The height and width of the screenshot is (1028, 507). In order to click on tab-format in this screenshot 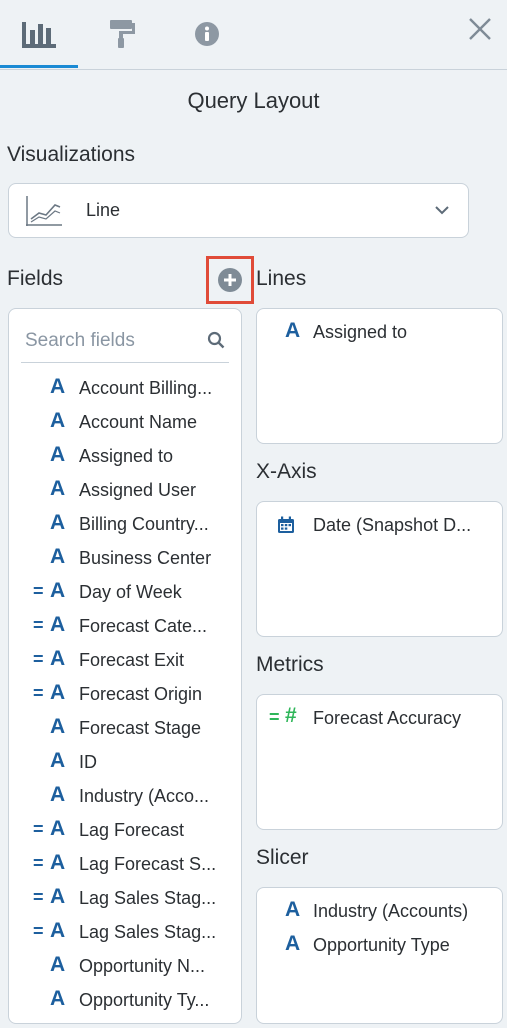, I will do `click(123, 34)`.